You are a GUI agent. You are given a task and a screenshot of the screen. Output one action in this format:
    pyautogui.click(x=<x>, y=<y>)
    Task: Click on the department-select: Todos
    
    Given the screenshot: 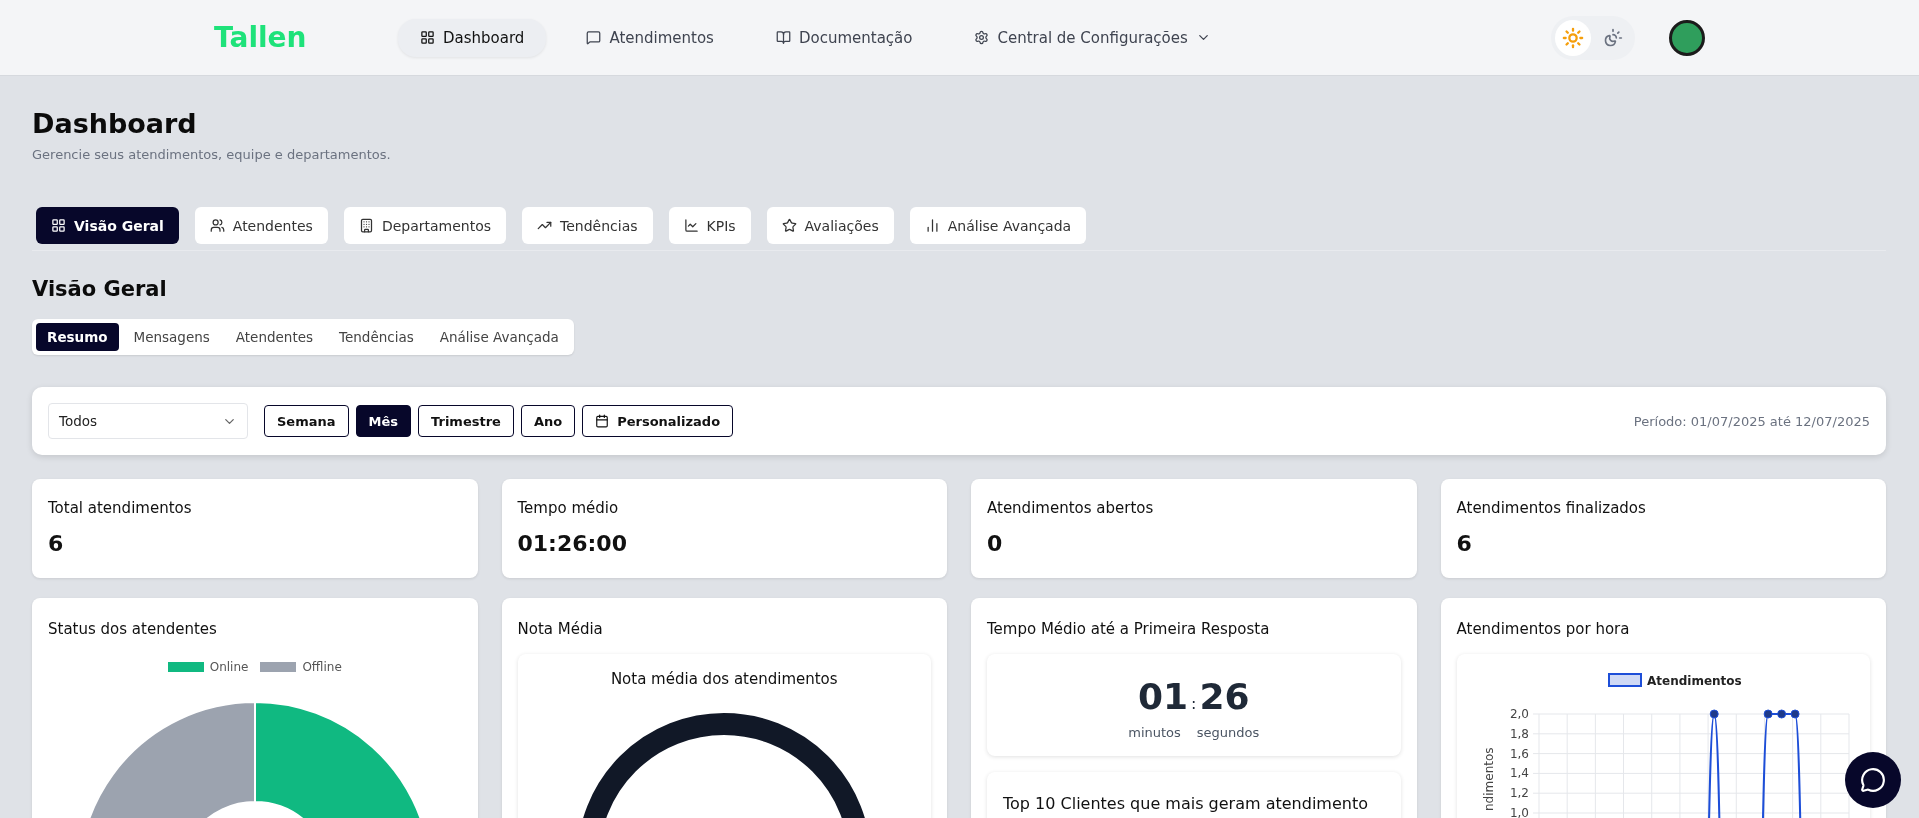 What is the action you would take?
    pyautogui.click(x=148, y=421)
    